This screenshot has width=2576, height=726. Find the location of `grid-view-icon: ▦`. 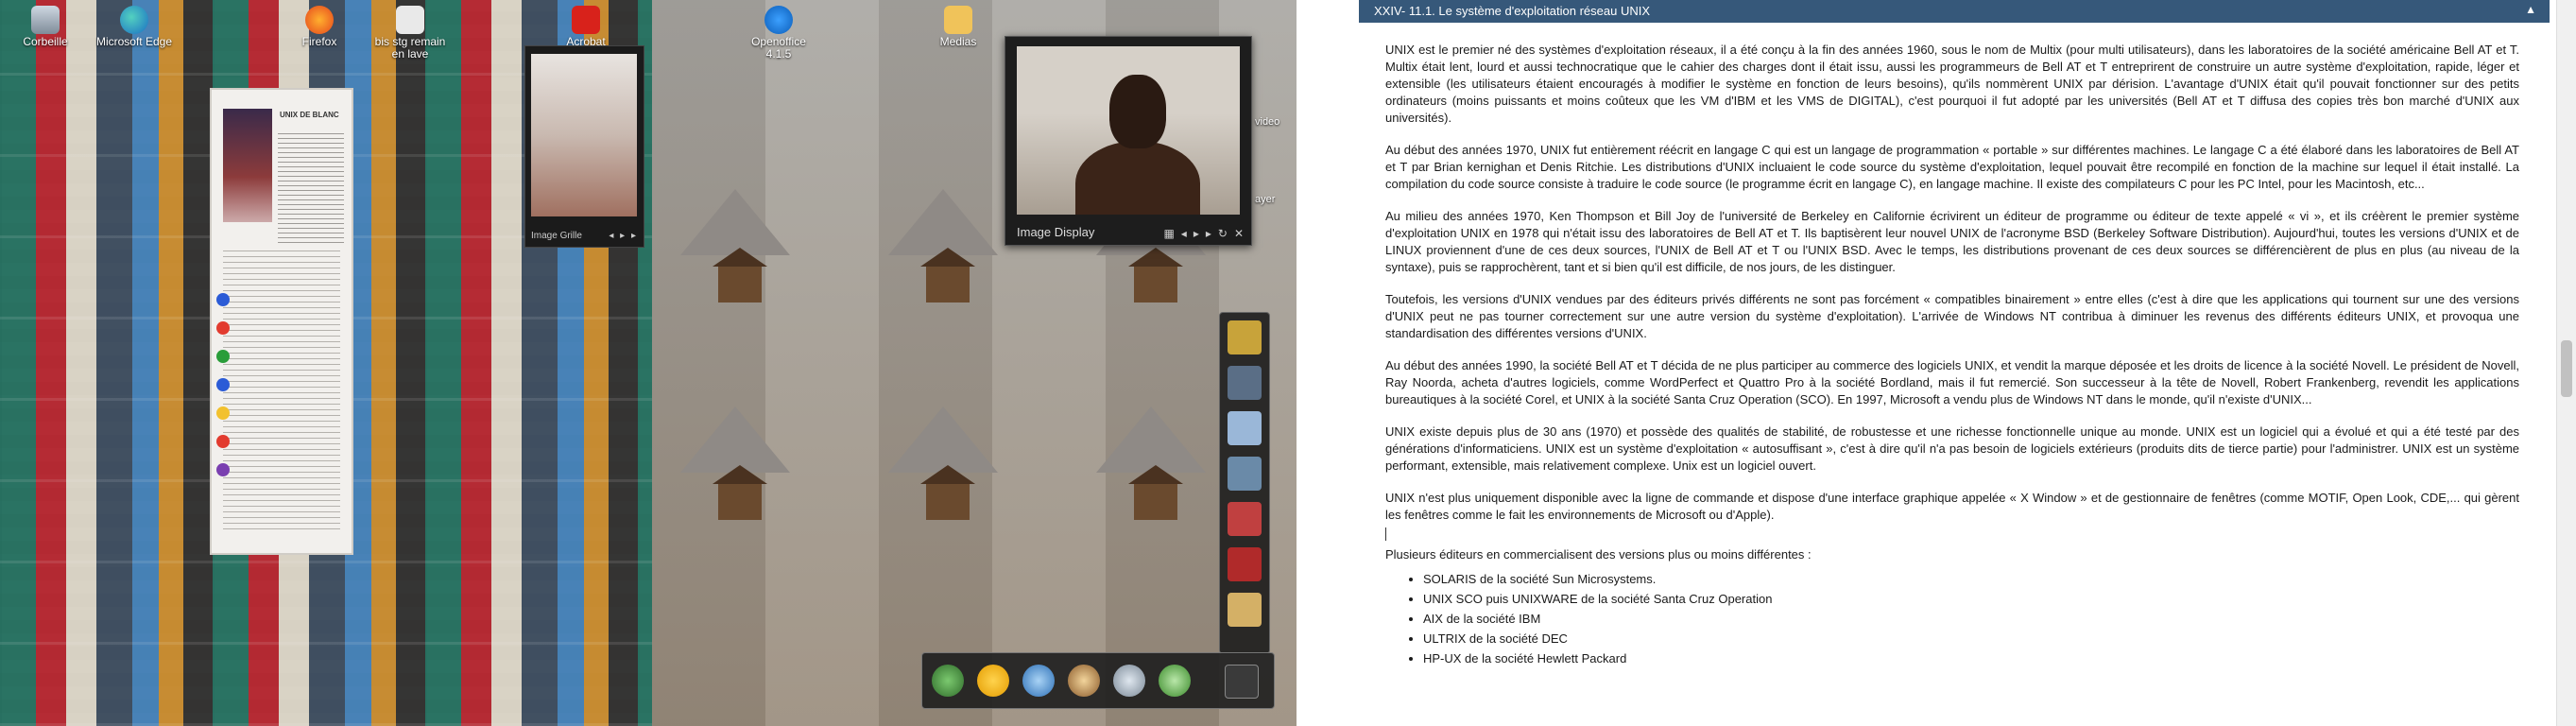

grid-view-icon: ▦ is located at coordinates (1168, 234).